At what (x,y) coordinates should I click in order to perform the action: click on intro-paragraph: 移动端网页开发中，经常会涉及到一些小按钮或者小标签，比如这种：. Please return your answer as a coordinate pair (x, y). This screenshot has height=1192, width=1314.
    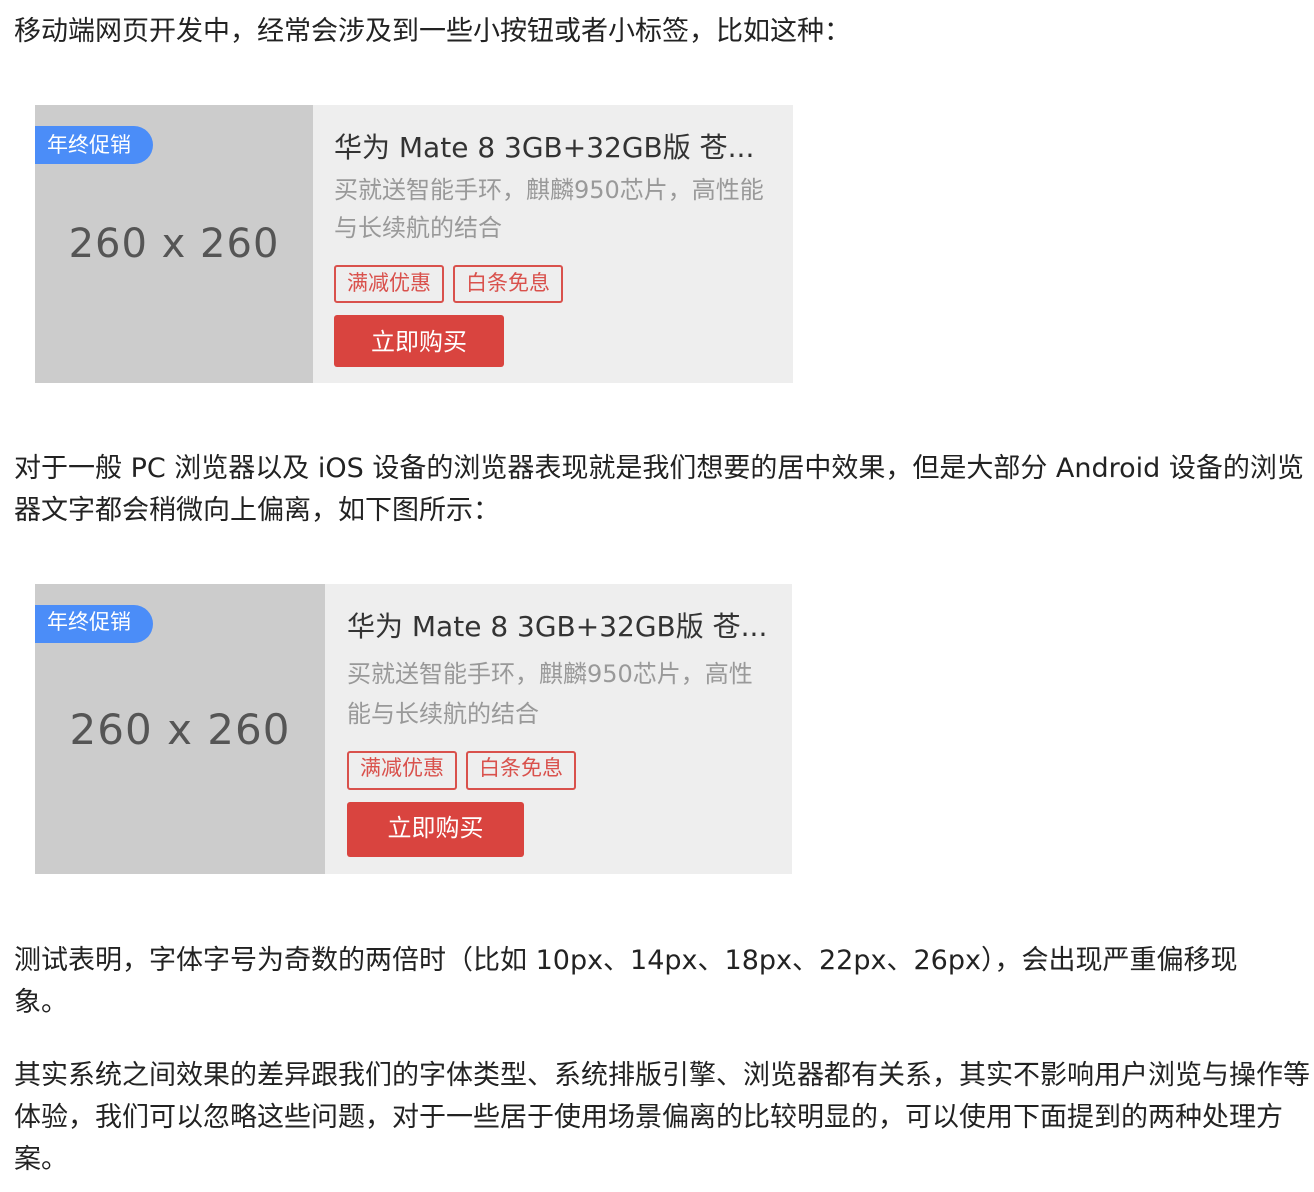
    Looking at the image, I should click on (432, 31).